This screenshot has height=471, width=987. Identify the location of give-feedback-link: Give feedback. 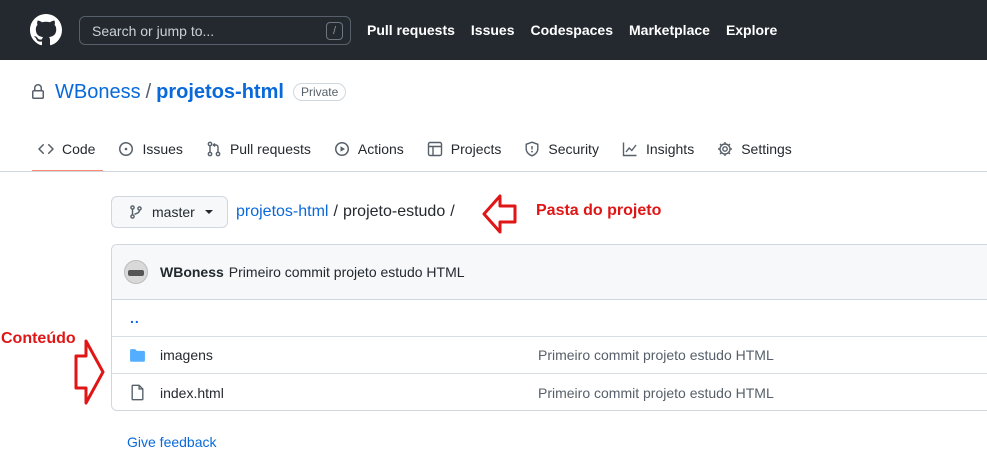
(172, 442).